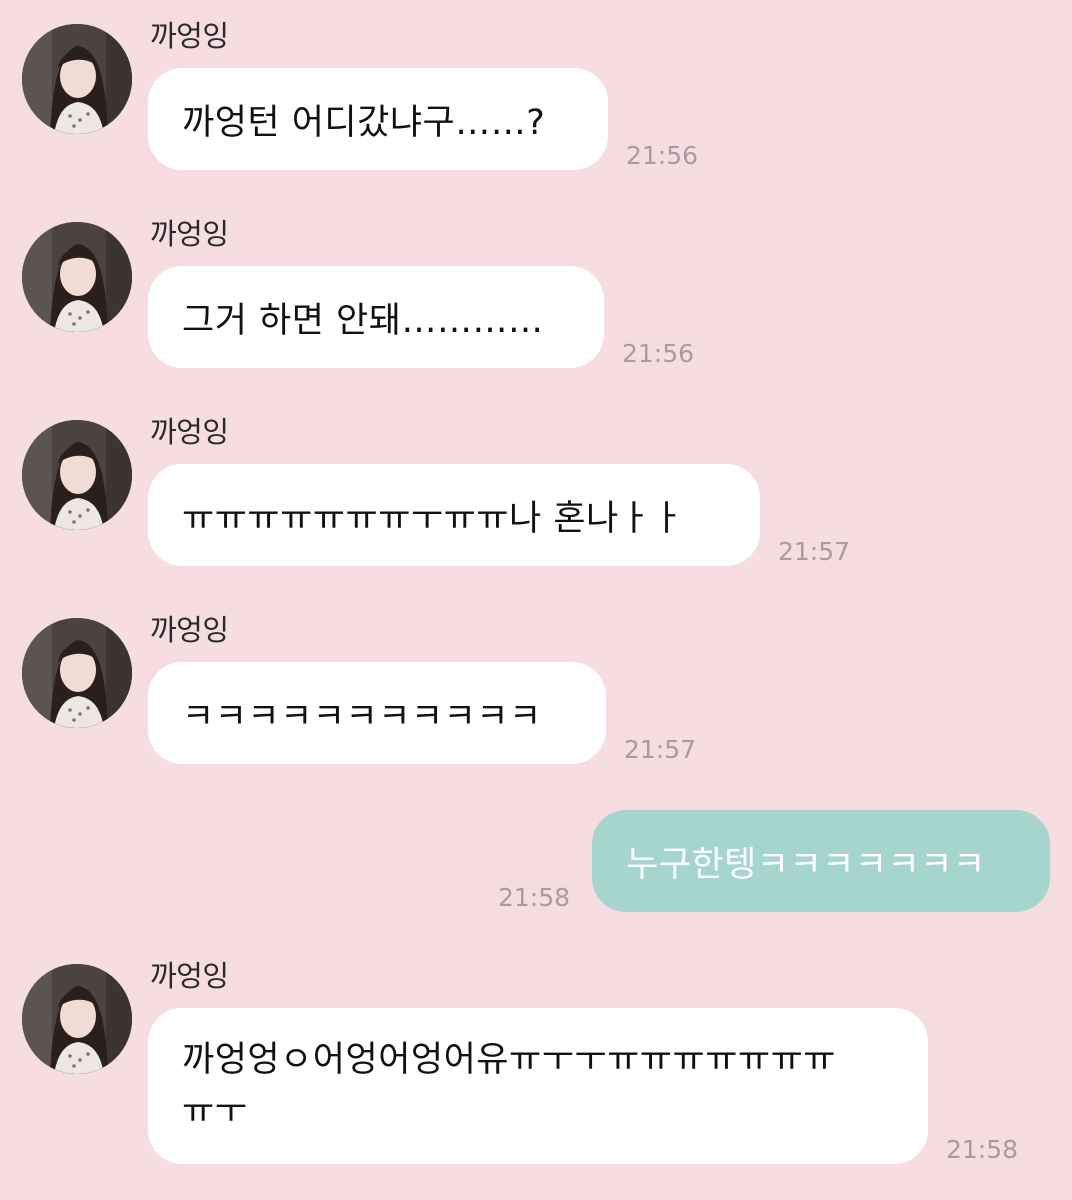 The width and height of the screenshot is (1072, 1200). What do you see at coordinates (433, 518) in the screenshot?
I see `message-text: ㅠㅠㅠㅠㅠㅠㅠㅜㅠㅠ나 혼나ㅏㅏ` at bounding box center [433, 518].